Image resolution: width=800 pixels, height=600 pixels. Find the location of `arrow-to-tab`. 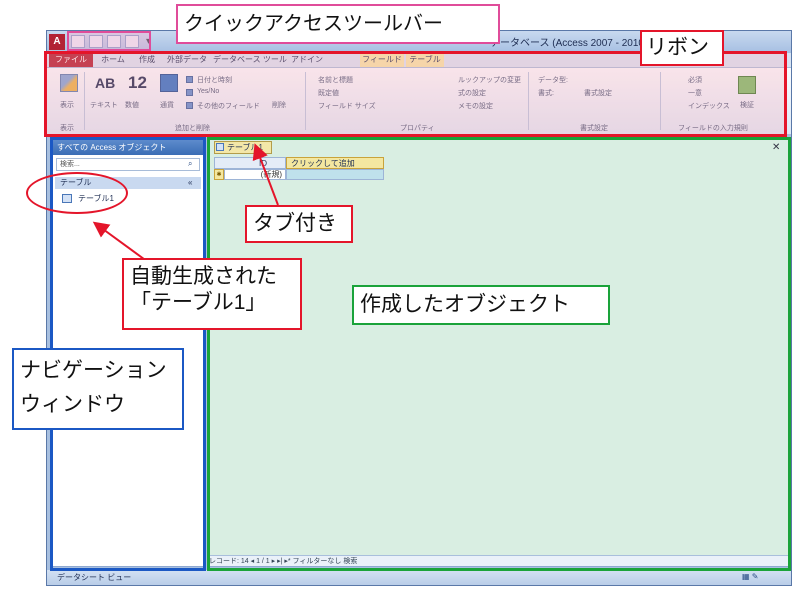

arrow-to-tab is located at coordinates (265, 174).